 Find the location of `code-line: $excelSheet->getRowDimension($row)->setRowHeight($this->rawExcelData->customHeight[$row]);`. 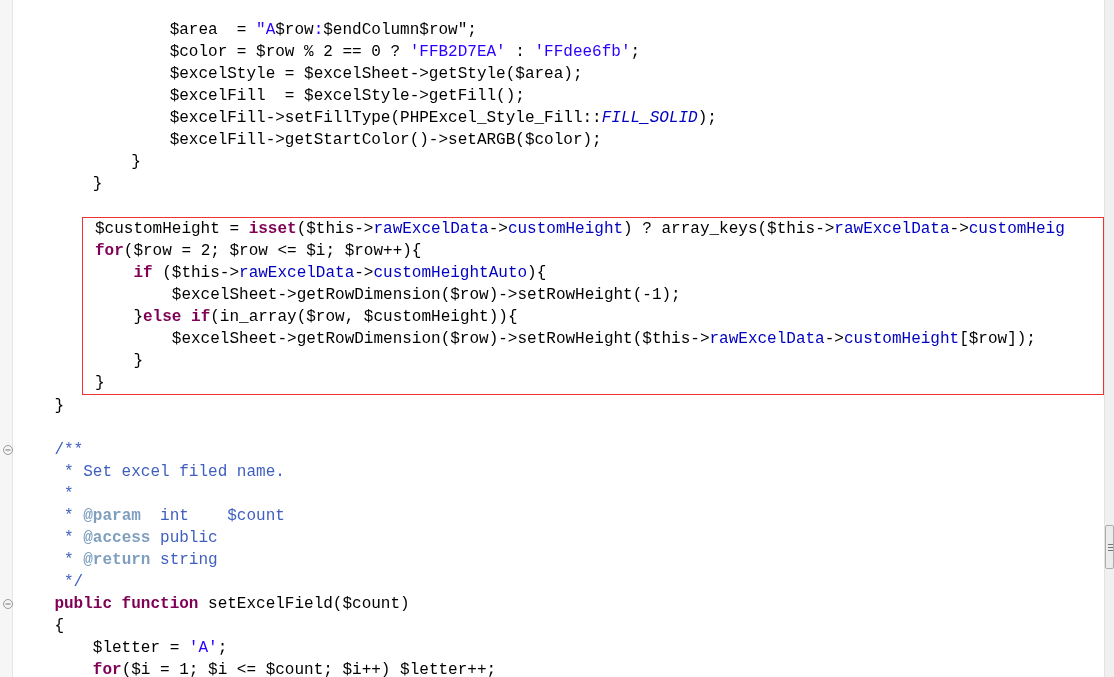

code-line: $excelSheet->getRowDimension($row)->setRowHeight($this->rawExcelData->customHeight[$row]); is located at coordinates (603, 339).